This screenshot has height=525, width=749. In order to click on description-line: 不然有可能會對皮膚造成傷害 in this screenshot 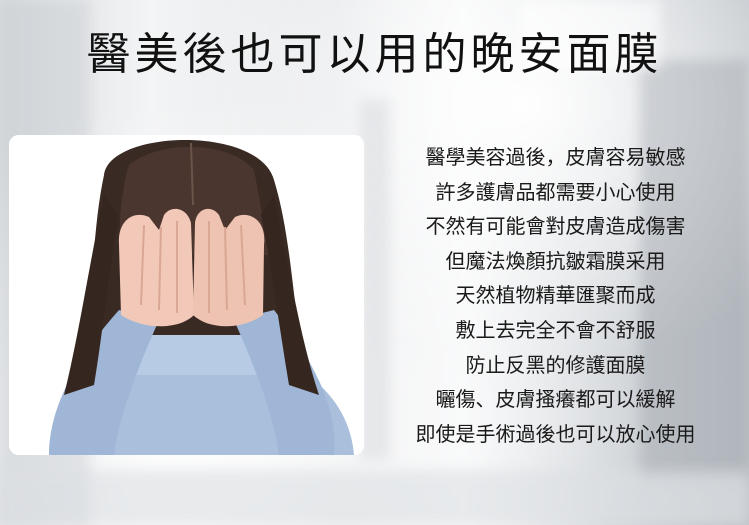, I will do `click(555, 226)`.